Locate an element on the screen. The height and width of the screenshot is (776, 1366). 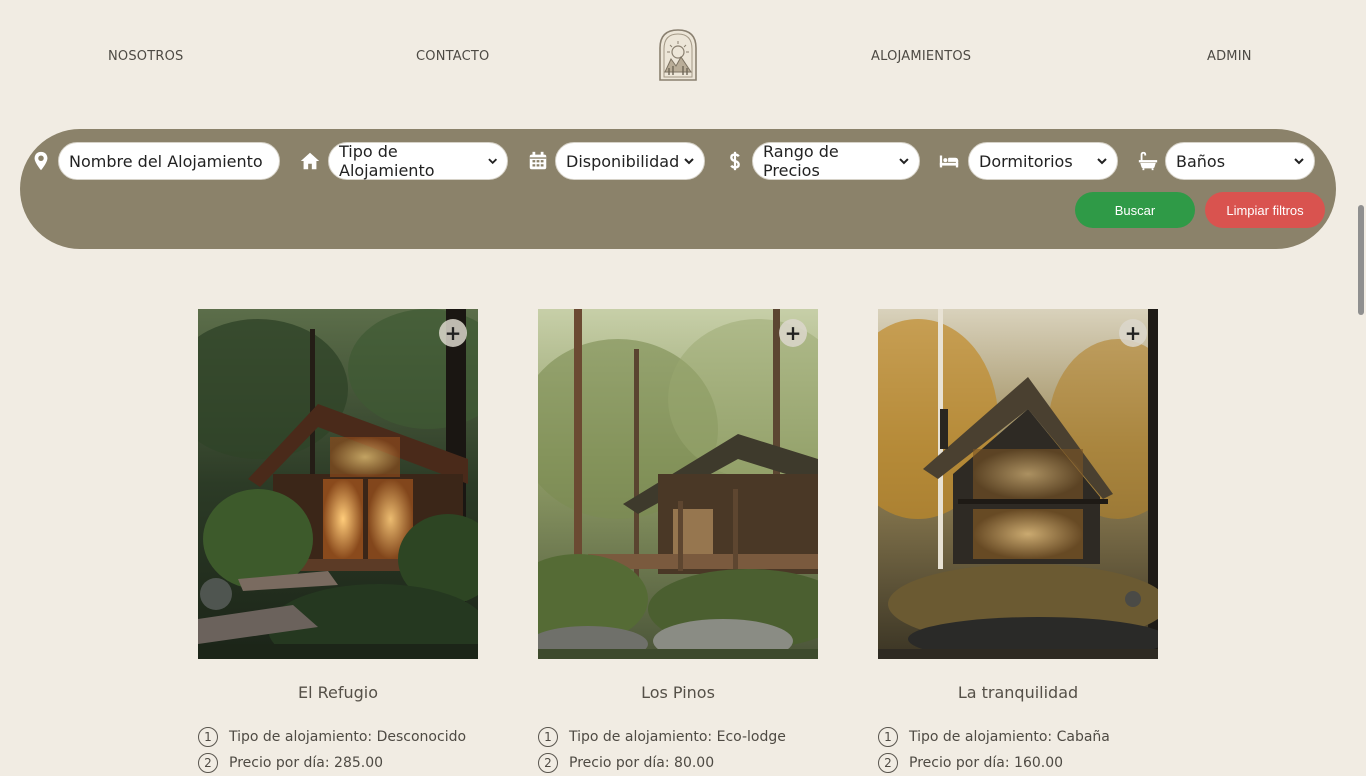
card-info-row: 2 Precio por día: 285.00 is located at coordinates (338, 763).